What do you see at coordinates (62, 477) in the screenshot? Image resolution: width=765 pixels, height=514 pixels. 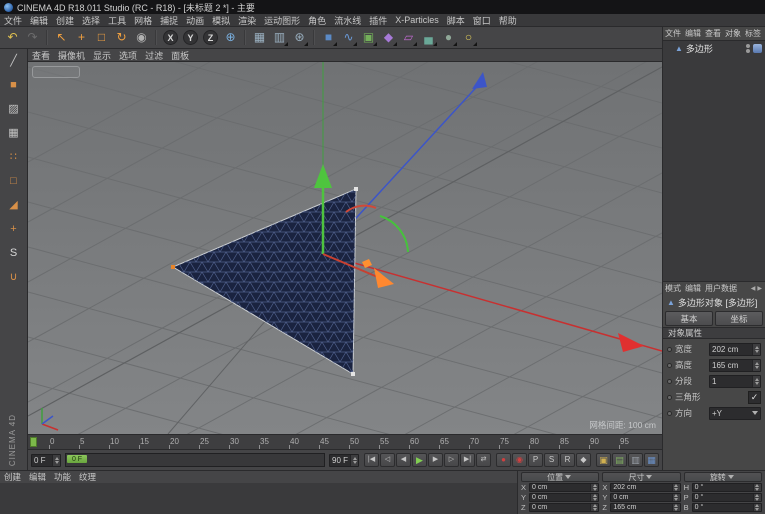 I see `material-manager-menu-2: 功能` at bounding box center [62, 477].